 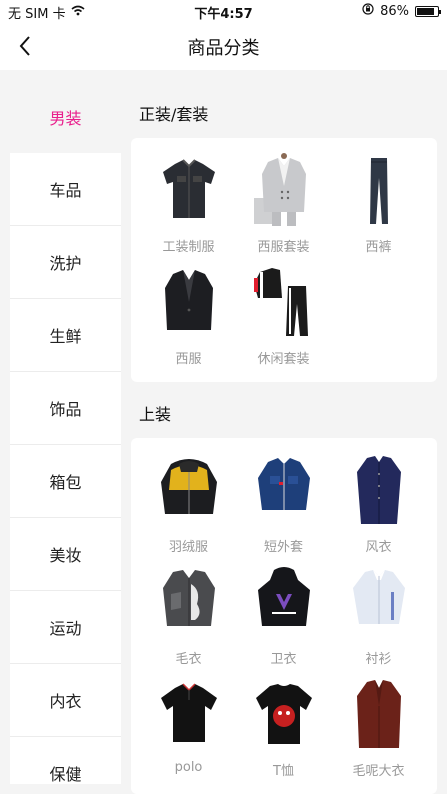 I want to click on sidebar-item-wash-care: 洗护, so click(x=65, y=262).